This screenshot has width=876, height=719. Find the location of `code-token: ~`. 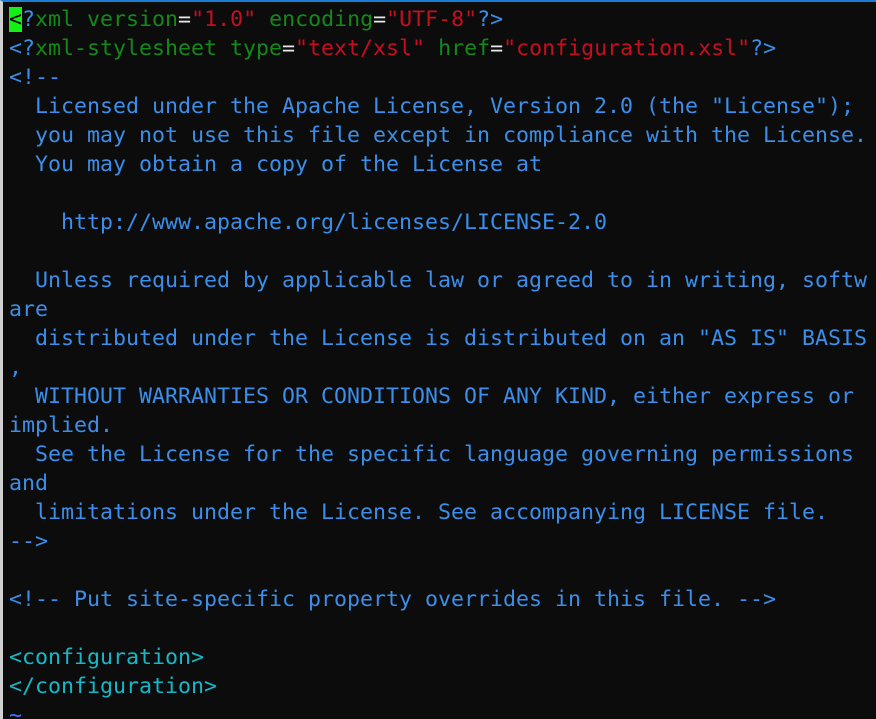

code-token: ~ is located at coordinates (16, 711).